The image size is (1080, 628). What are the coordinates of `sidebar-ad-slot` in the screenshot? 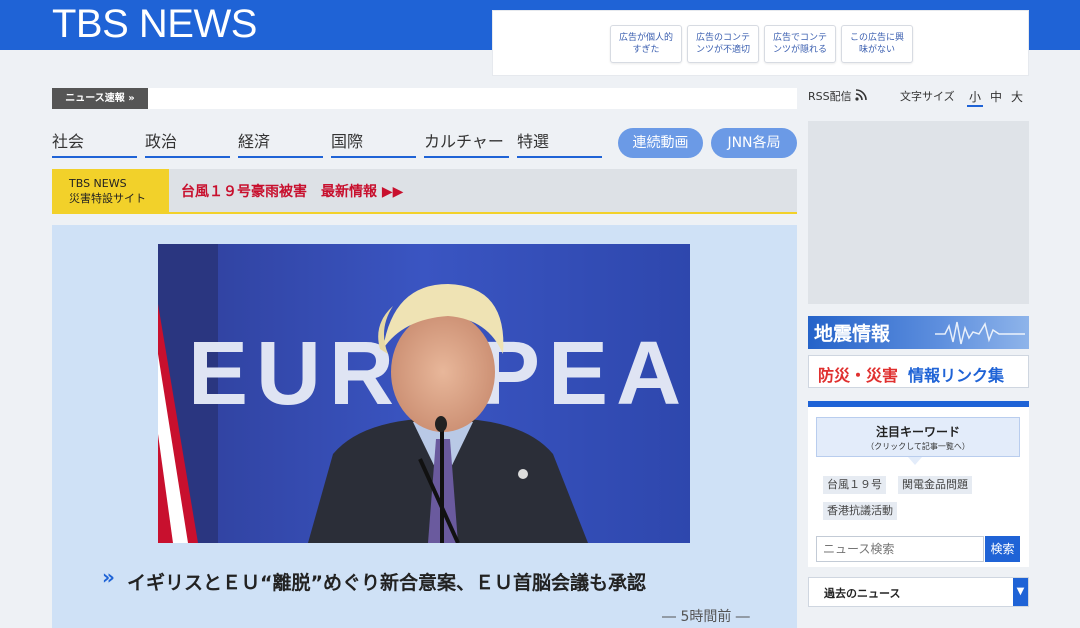 It's located at (918, 212).